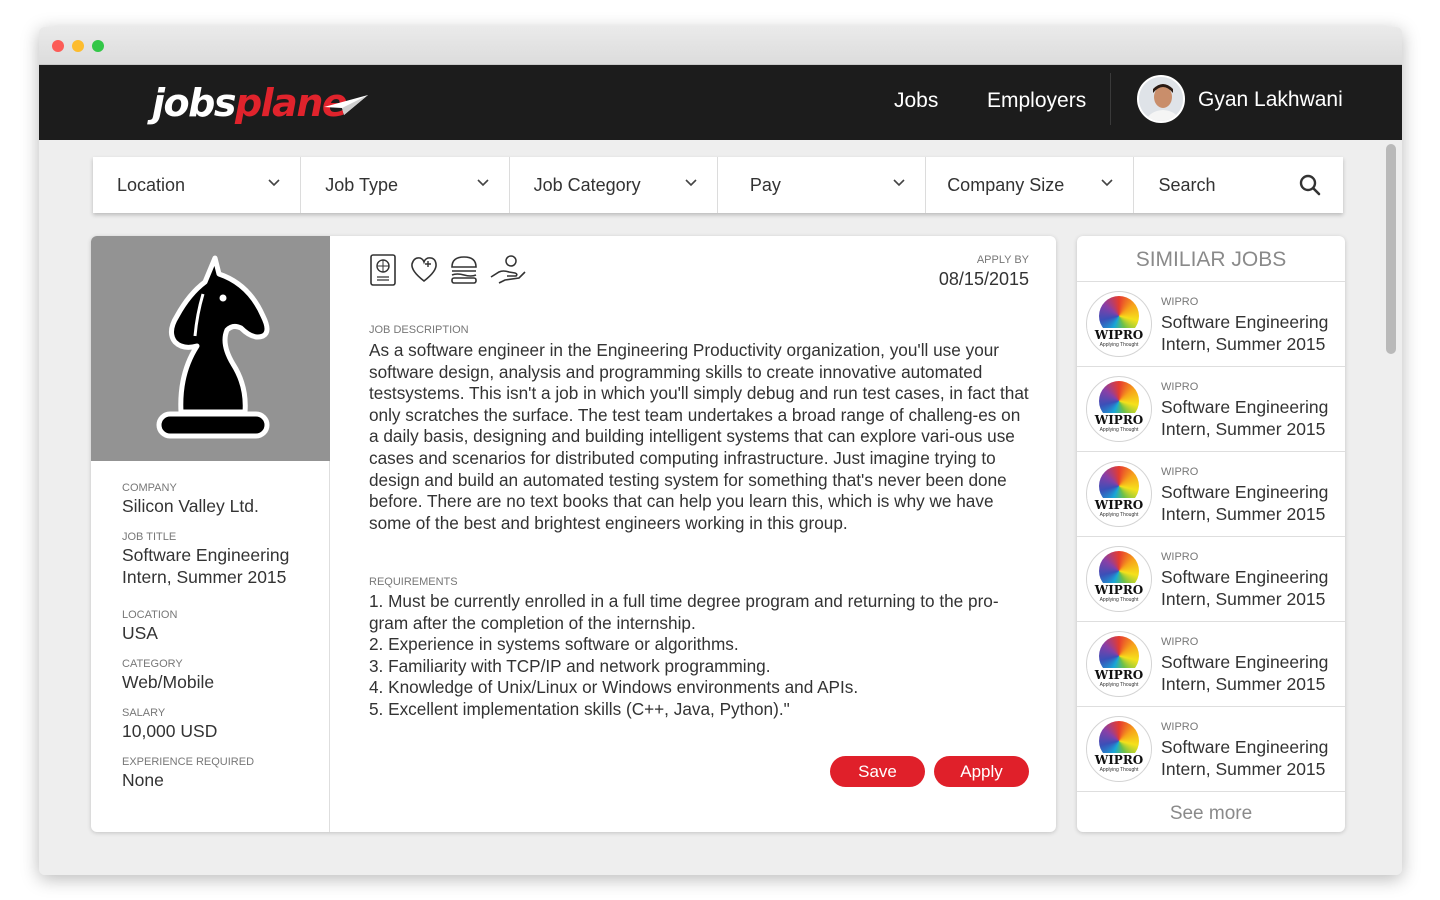 This screenshot has width=1440, height=900. Describe the element at coordinates (143, 780) in the screenshot. I see `experience-value: None` at that location.